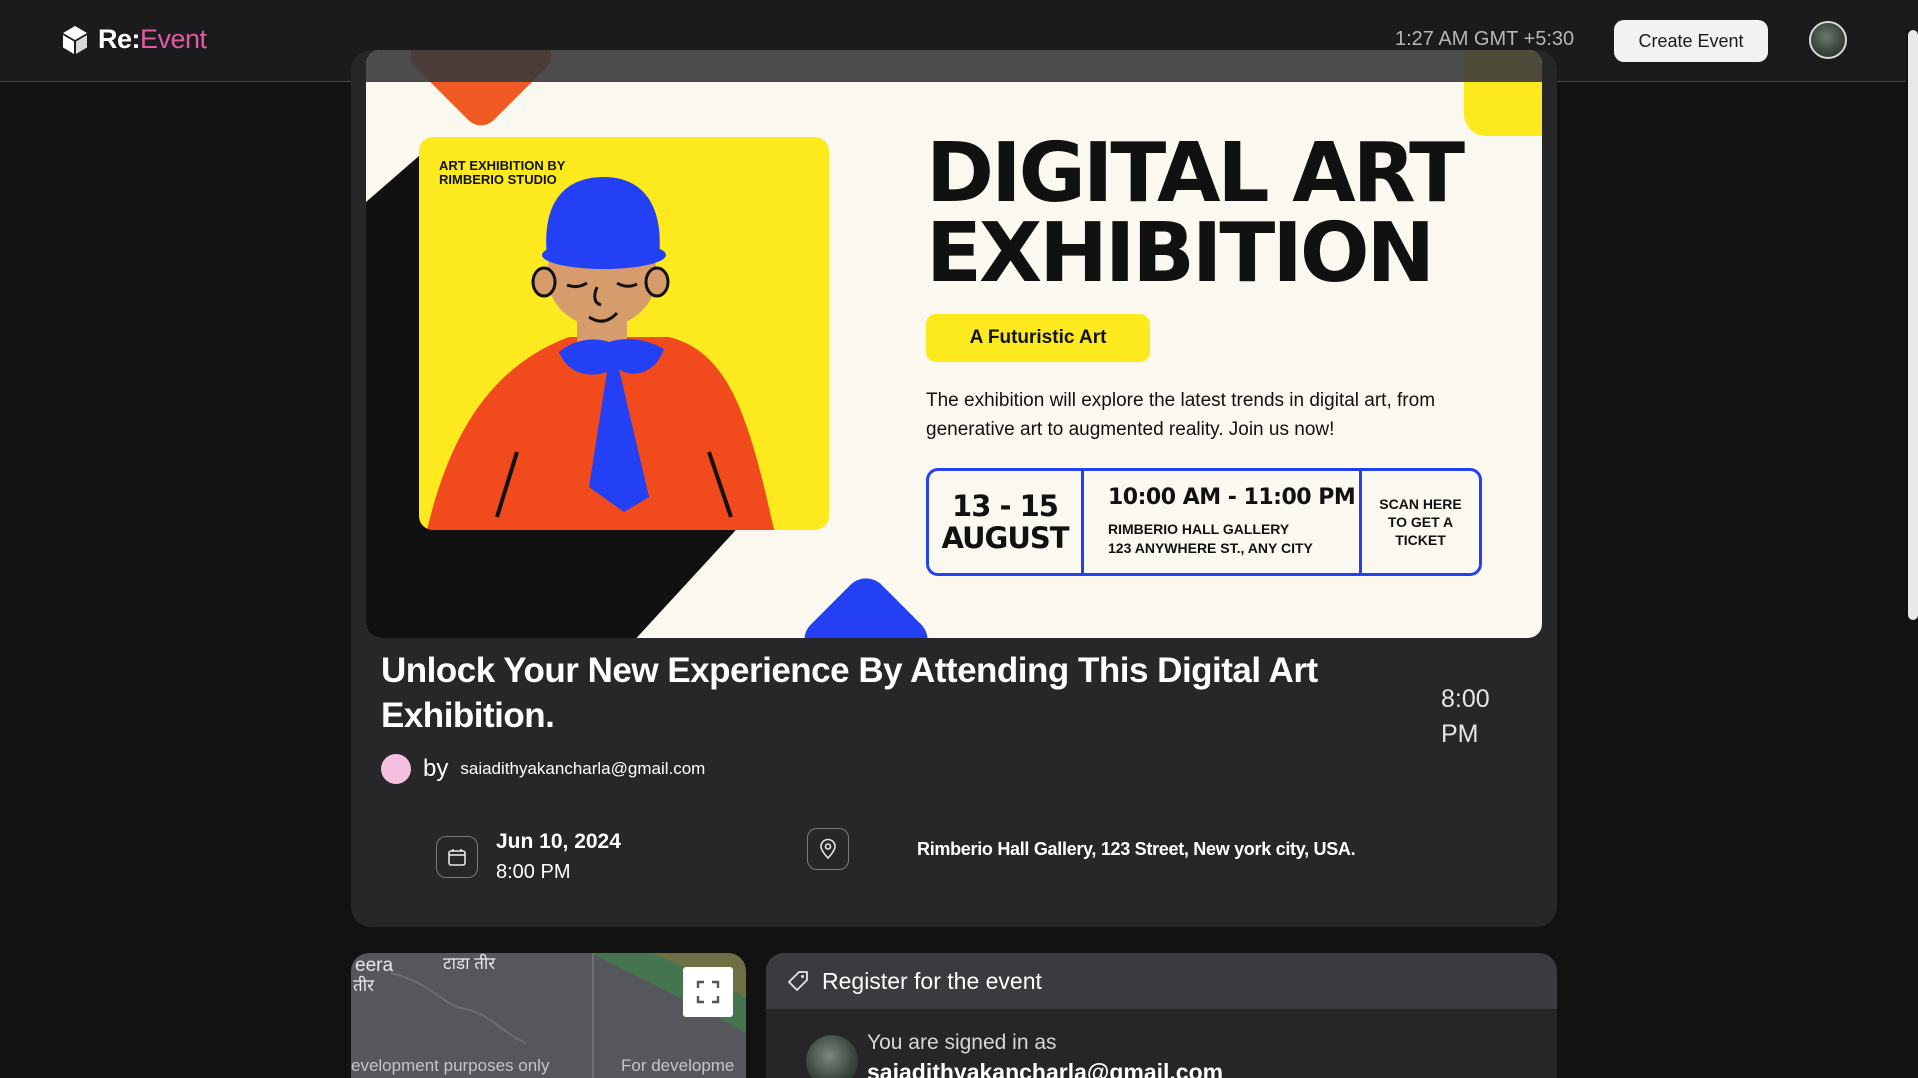 The height and width of the screenshot is (1078, 1918). Describe the element at coordinates (1828, 40) in the screenshot. I see `user-avatar` at that location.